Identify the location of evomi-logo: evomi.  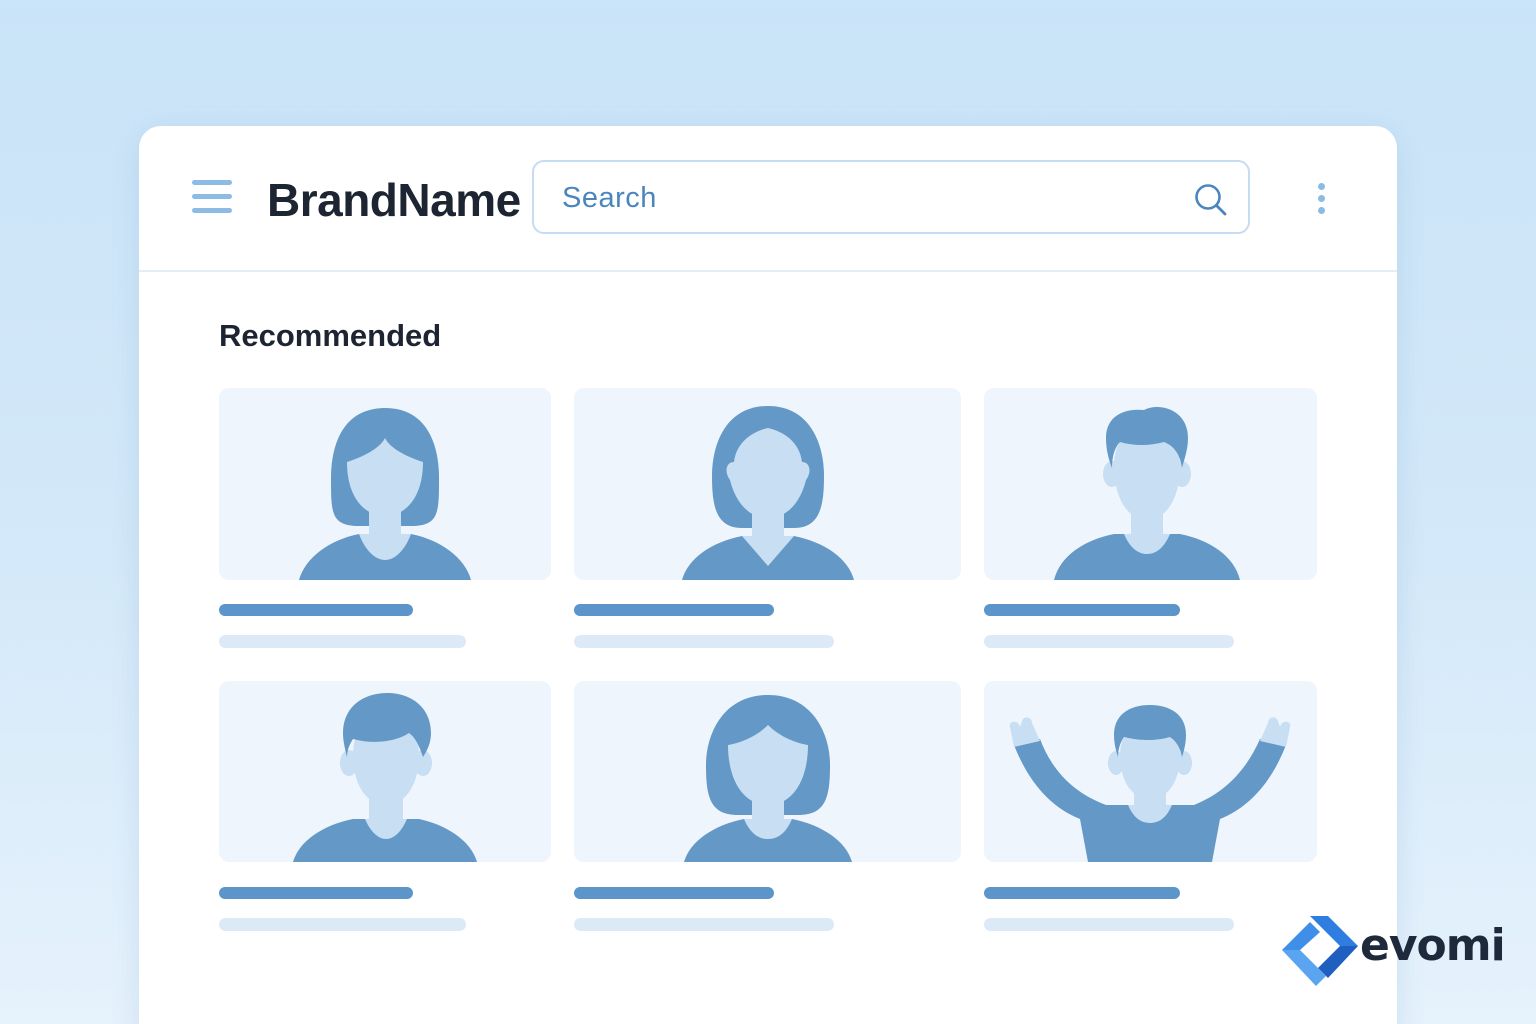
(1395, 952).